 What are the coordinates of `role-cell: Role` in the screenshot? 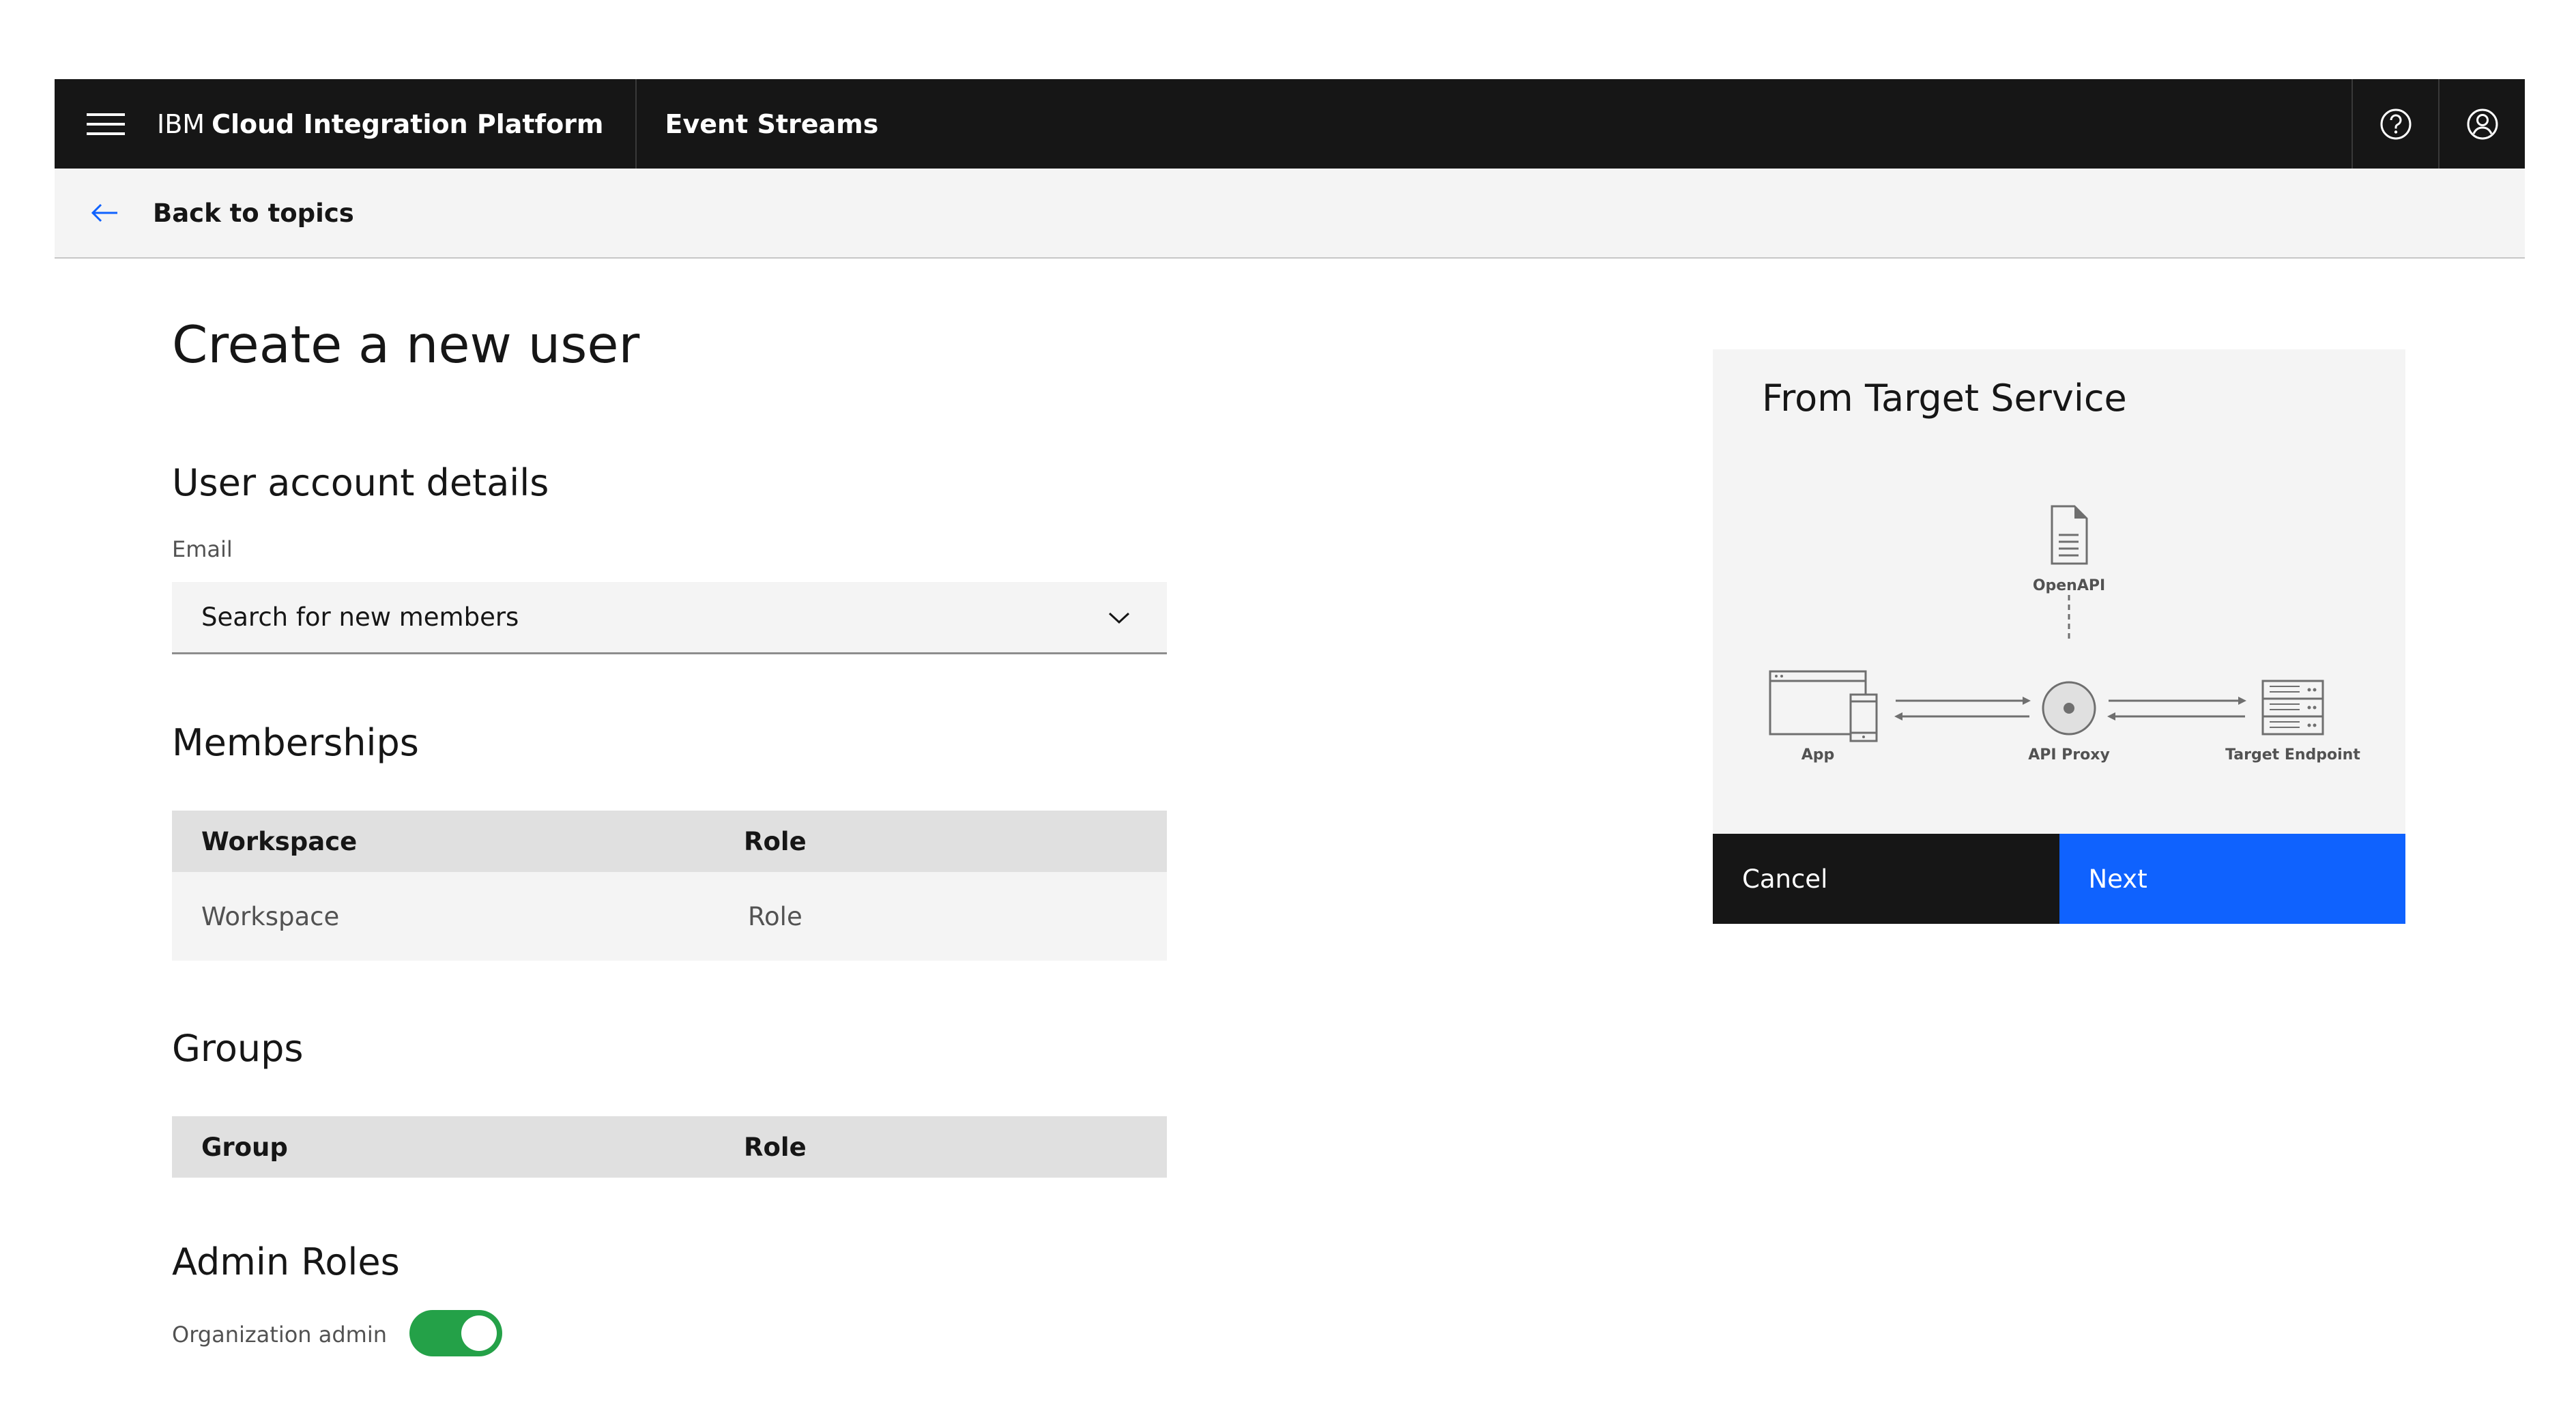 It's located at (775, 916).